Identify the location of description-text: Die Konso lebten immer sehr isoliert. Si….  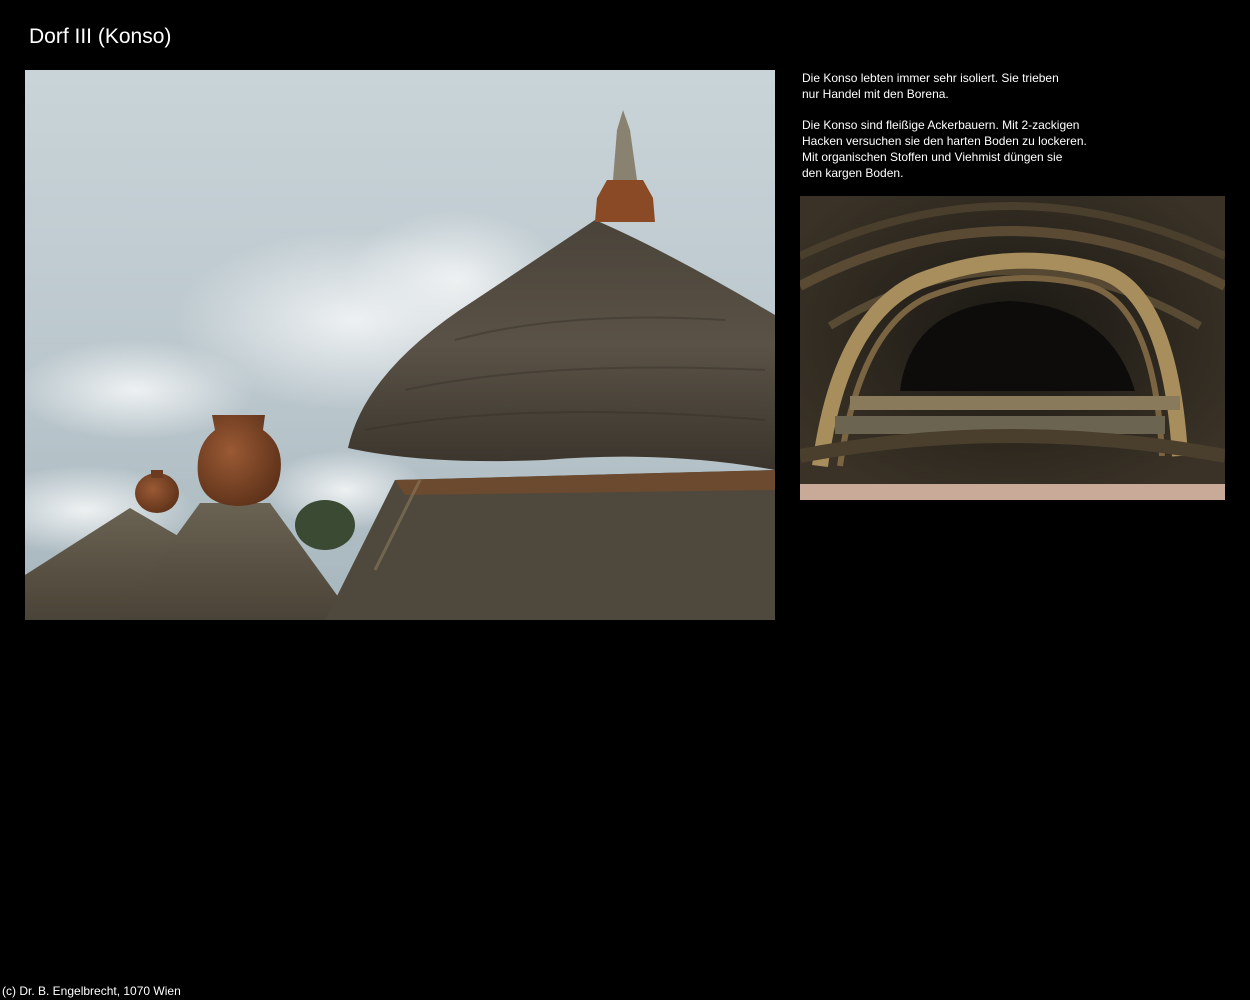
(957, 125).